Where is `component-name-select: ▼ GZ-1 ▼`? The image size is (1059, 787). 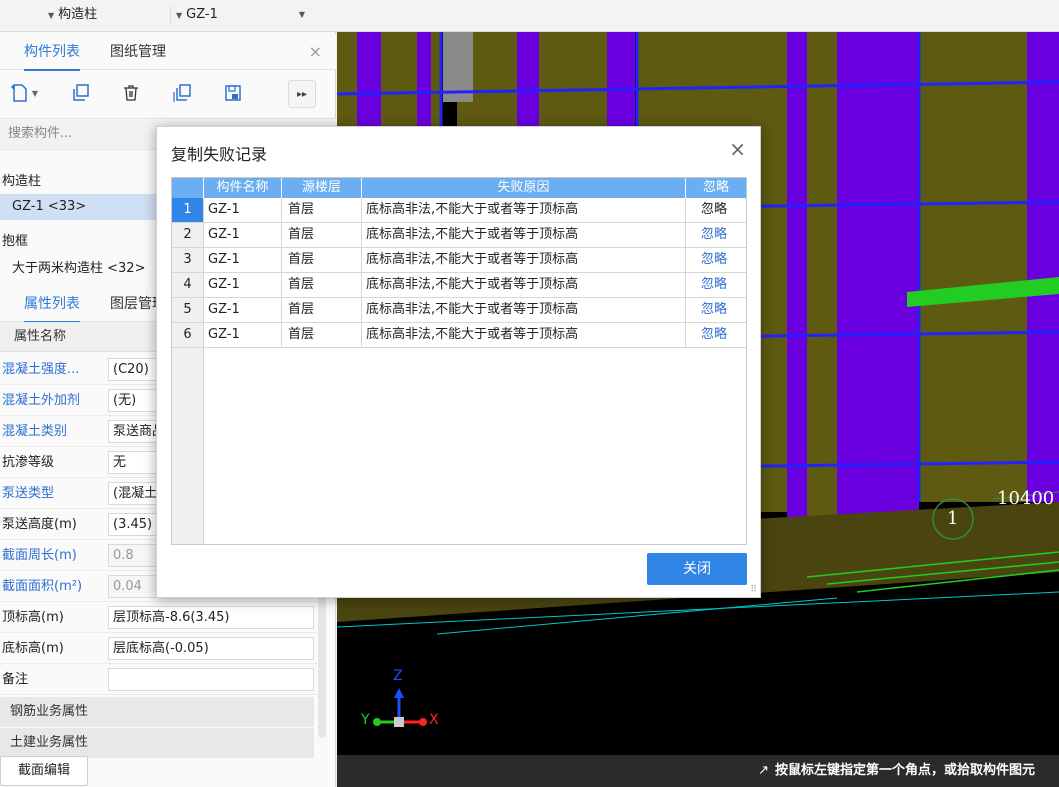 component-name-select: ▼ GZ-1 ▼ is located at coordinates (240, 15).